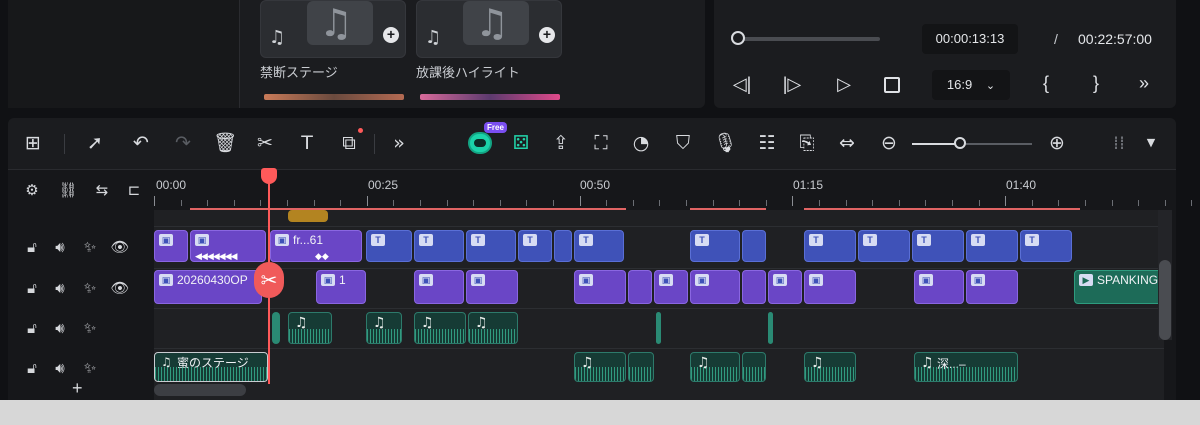  Describe the element at coordinates (77, 388) in the screenshot. I see `add-track-button: +` at that location.